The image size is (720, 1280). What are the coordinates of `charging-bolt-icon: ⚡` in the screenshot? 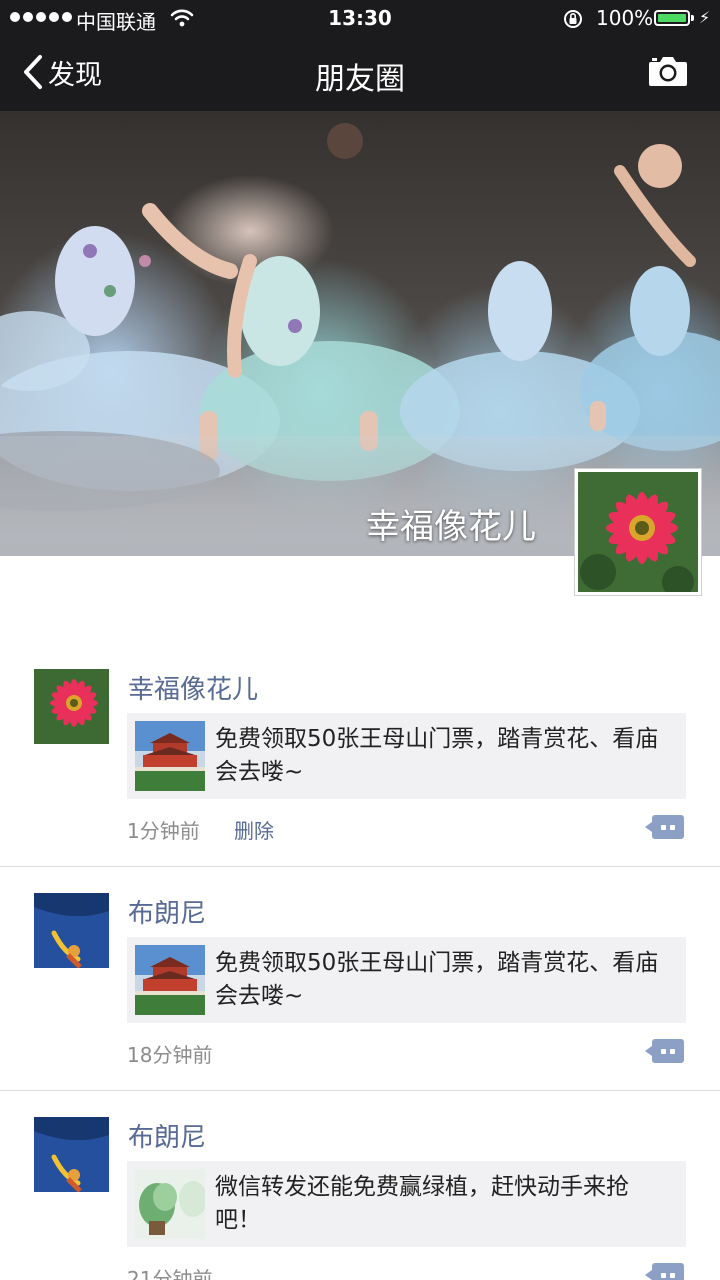 It's located at (705, 17).